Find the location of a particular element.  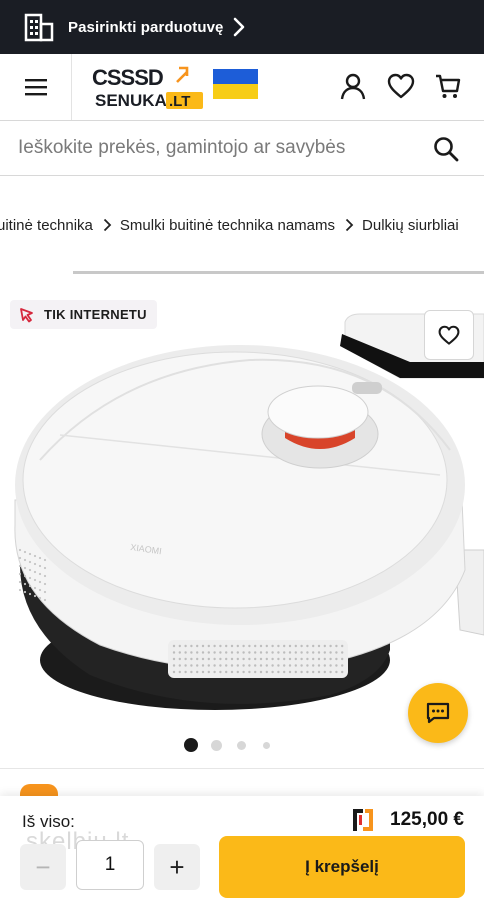

quantity-decrease-button: − is located at coordinates (43, 867).